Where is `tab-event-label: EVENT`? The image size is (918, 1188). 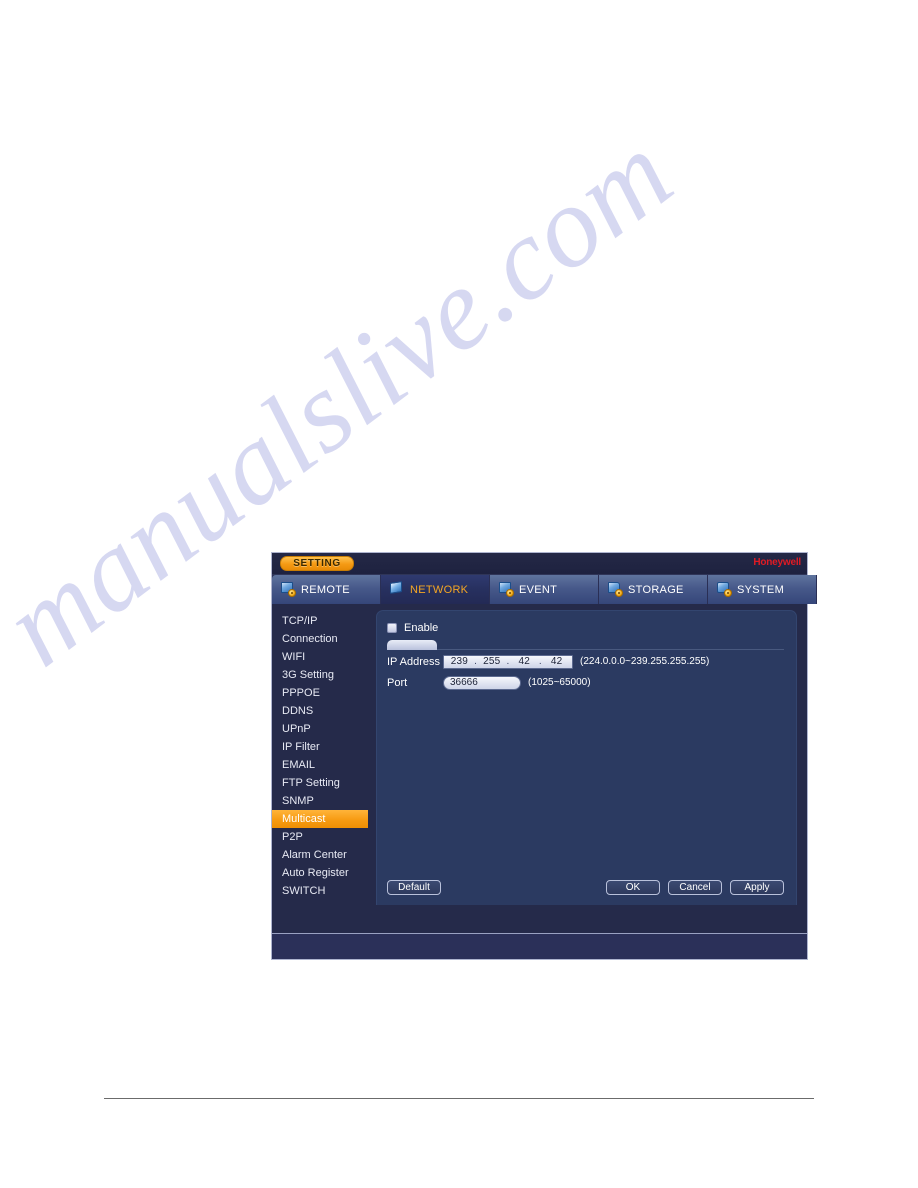
tab-event-label: EVENT is located at coordinates (538, 589).